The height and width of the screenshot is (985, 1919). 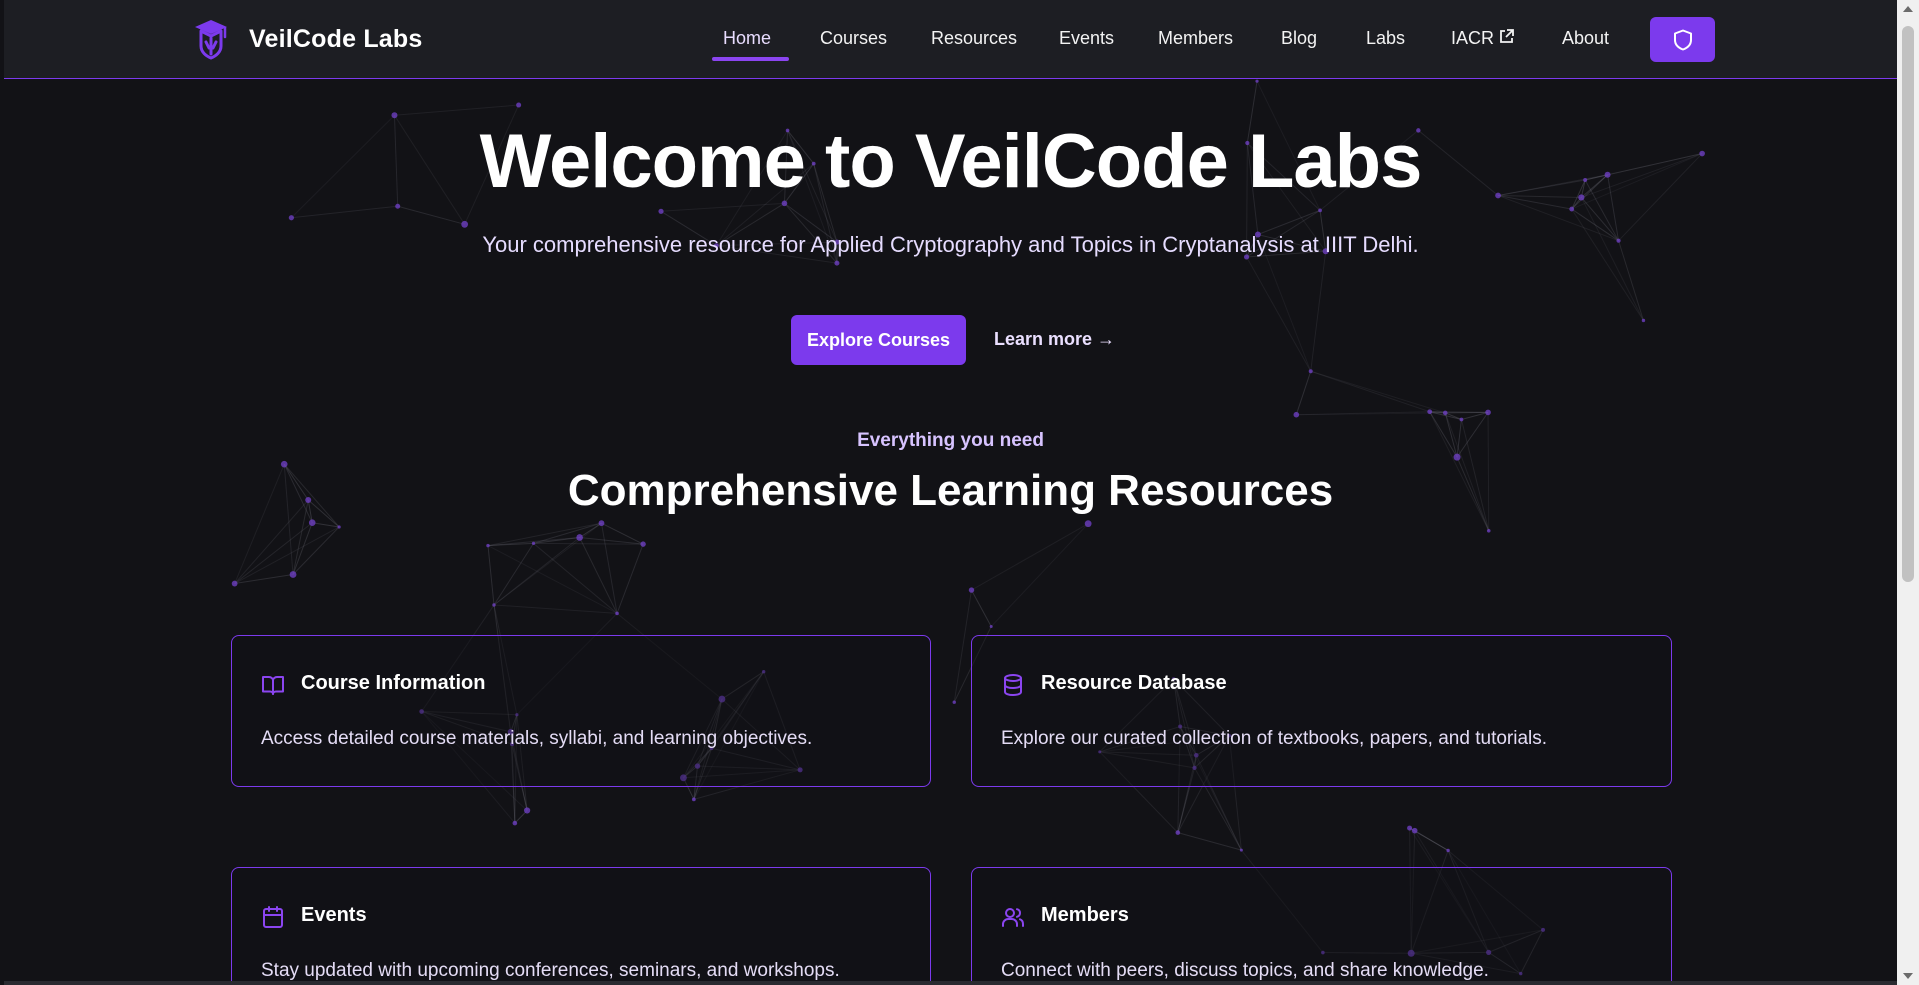 I want to click on nav-item-labs: Labs, so click(x=1385, y=38).